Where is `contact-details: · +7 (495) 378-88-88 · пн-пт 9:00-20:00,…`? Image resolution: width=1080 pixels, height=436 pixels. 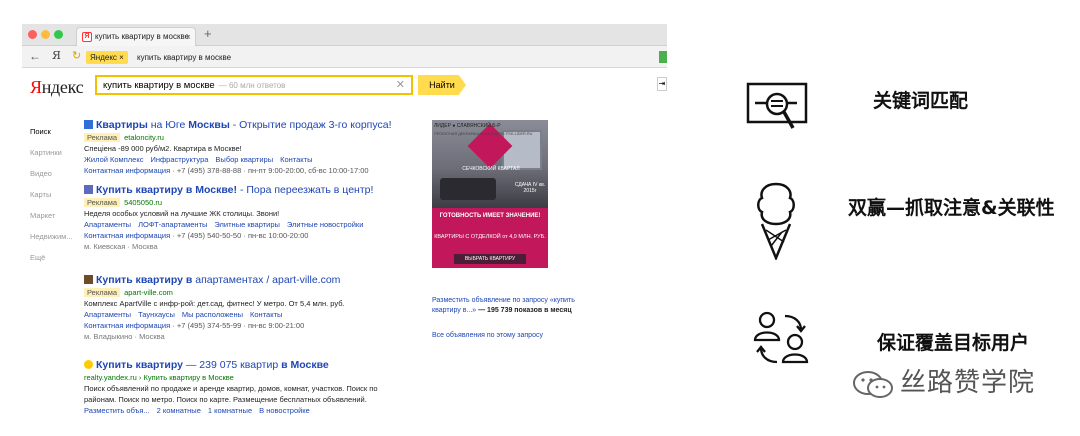
contact-details: · +7 (495) 378-88-88 · пн-пт 9:00-20:00,… is located at coordinates (269, 170).